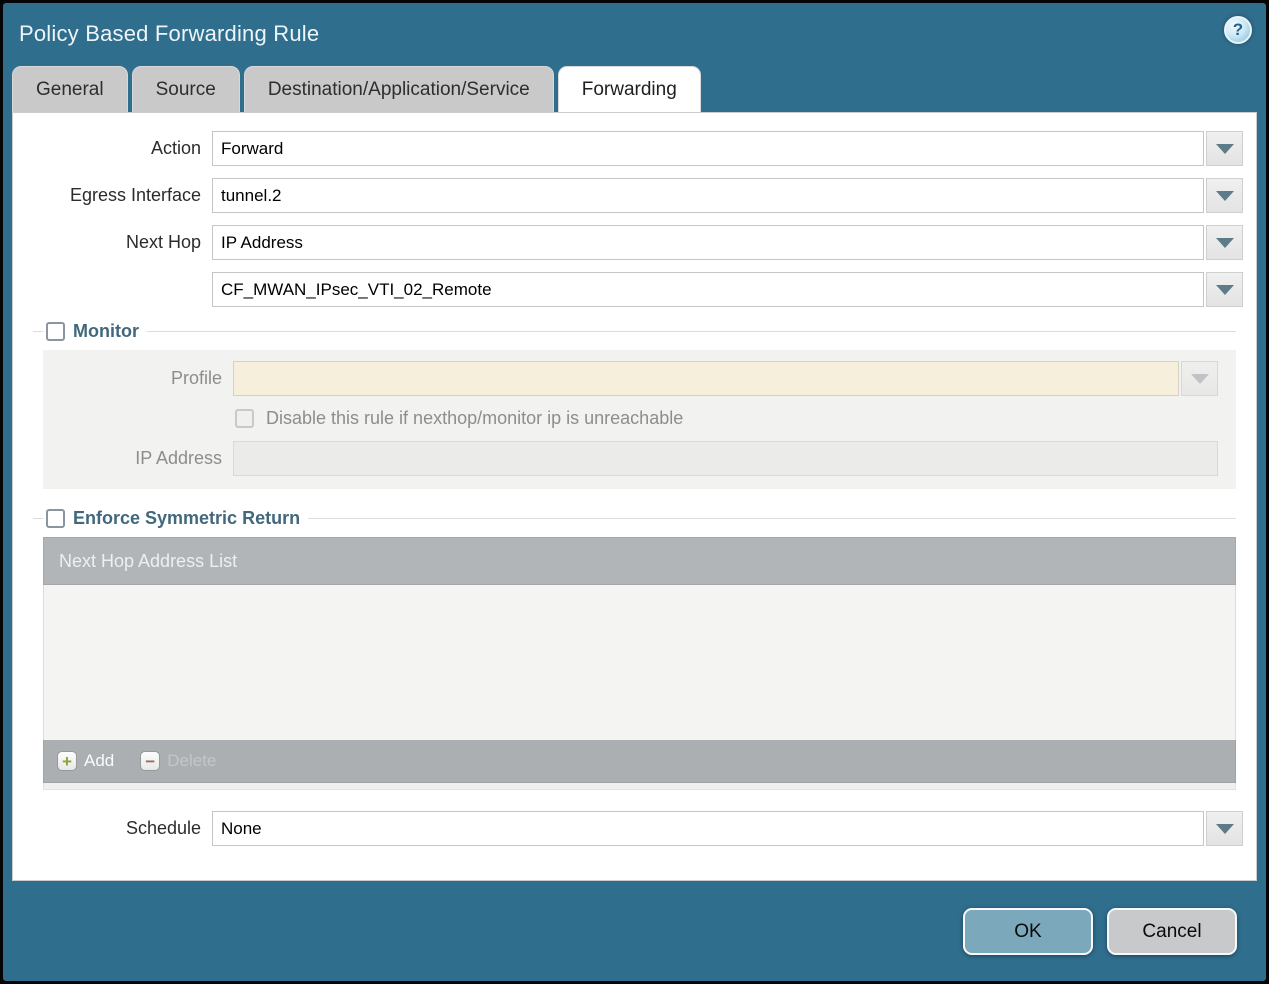  I want to click on egress-interface-row: Egress Interface, so click(634, 195).